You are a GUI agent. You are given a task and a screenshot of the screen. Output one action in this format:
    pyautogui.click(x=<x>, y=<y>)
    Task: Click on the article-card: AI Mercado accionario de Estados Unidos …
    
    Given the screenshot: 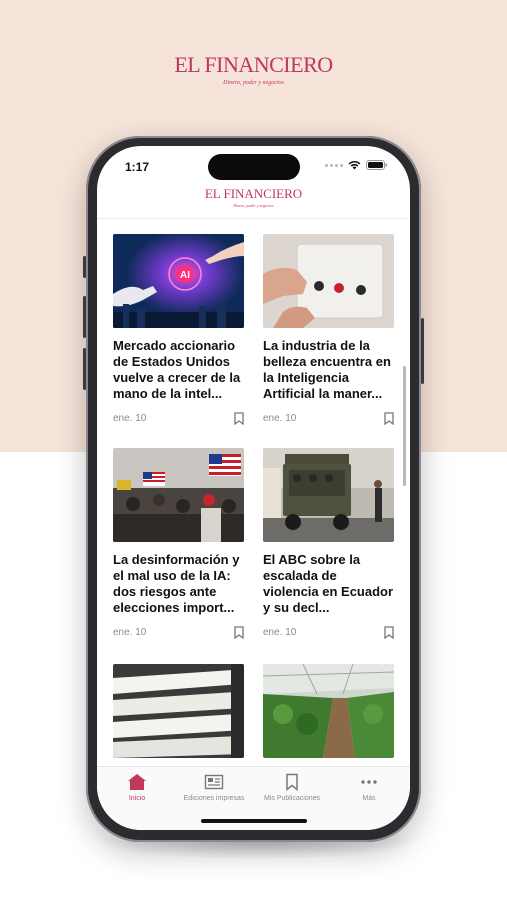 What is the action you would take?
    pyautogui.click(x=178, y=329)
    